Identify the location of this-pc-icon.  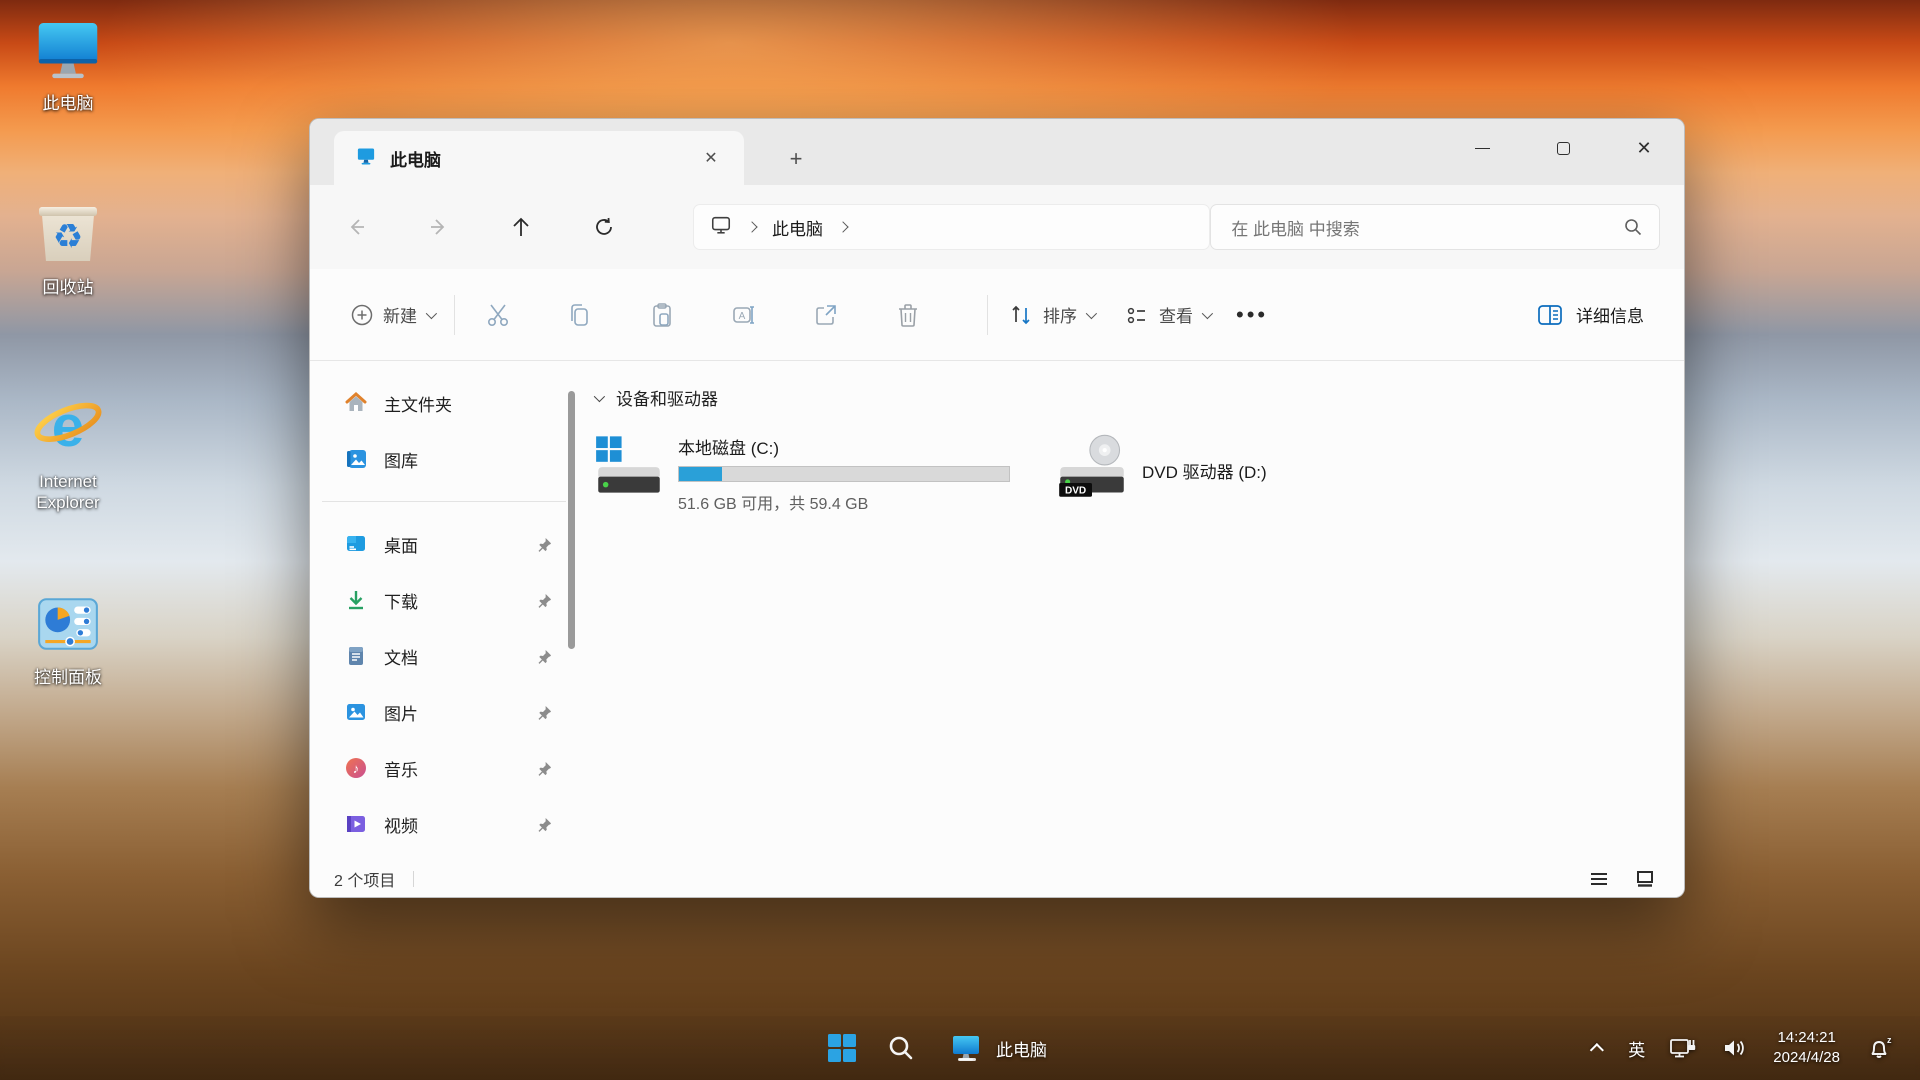
(366, 158).